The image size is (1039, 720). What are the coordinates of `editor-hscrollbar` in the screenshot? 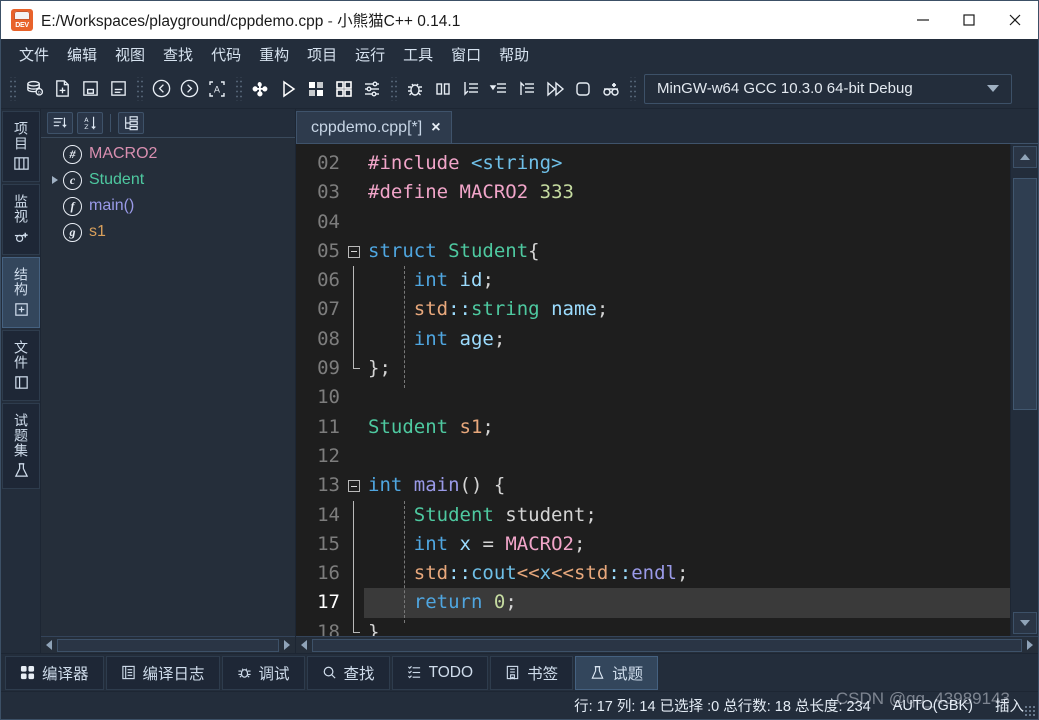 It's located at (667, 644).